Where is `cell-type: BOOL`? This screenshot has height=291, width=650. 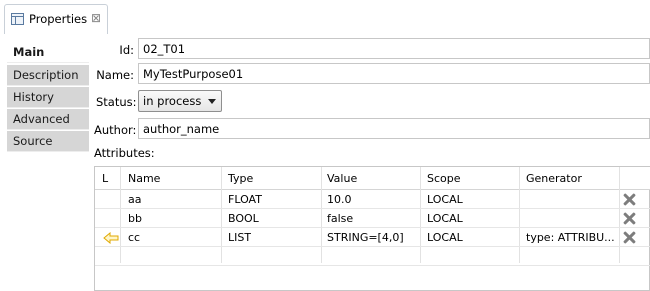 cell-type: BOOL is located at coordinates (243, 218).